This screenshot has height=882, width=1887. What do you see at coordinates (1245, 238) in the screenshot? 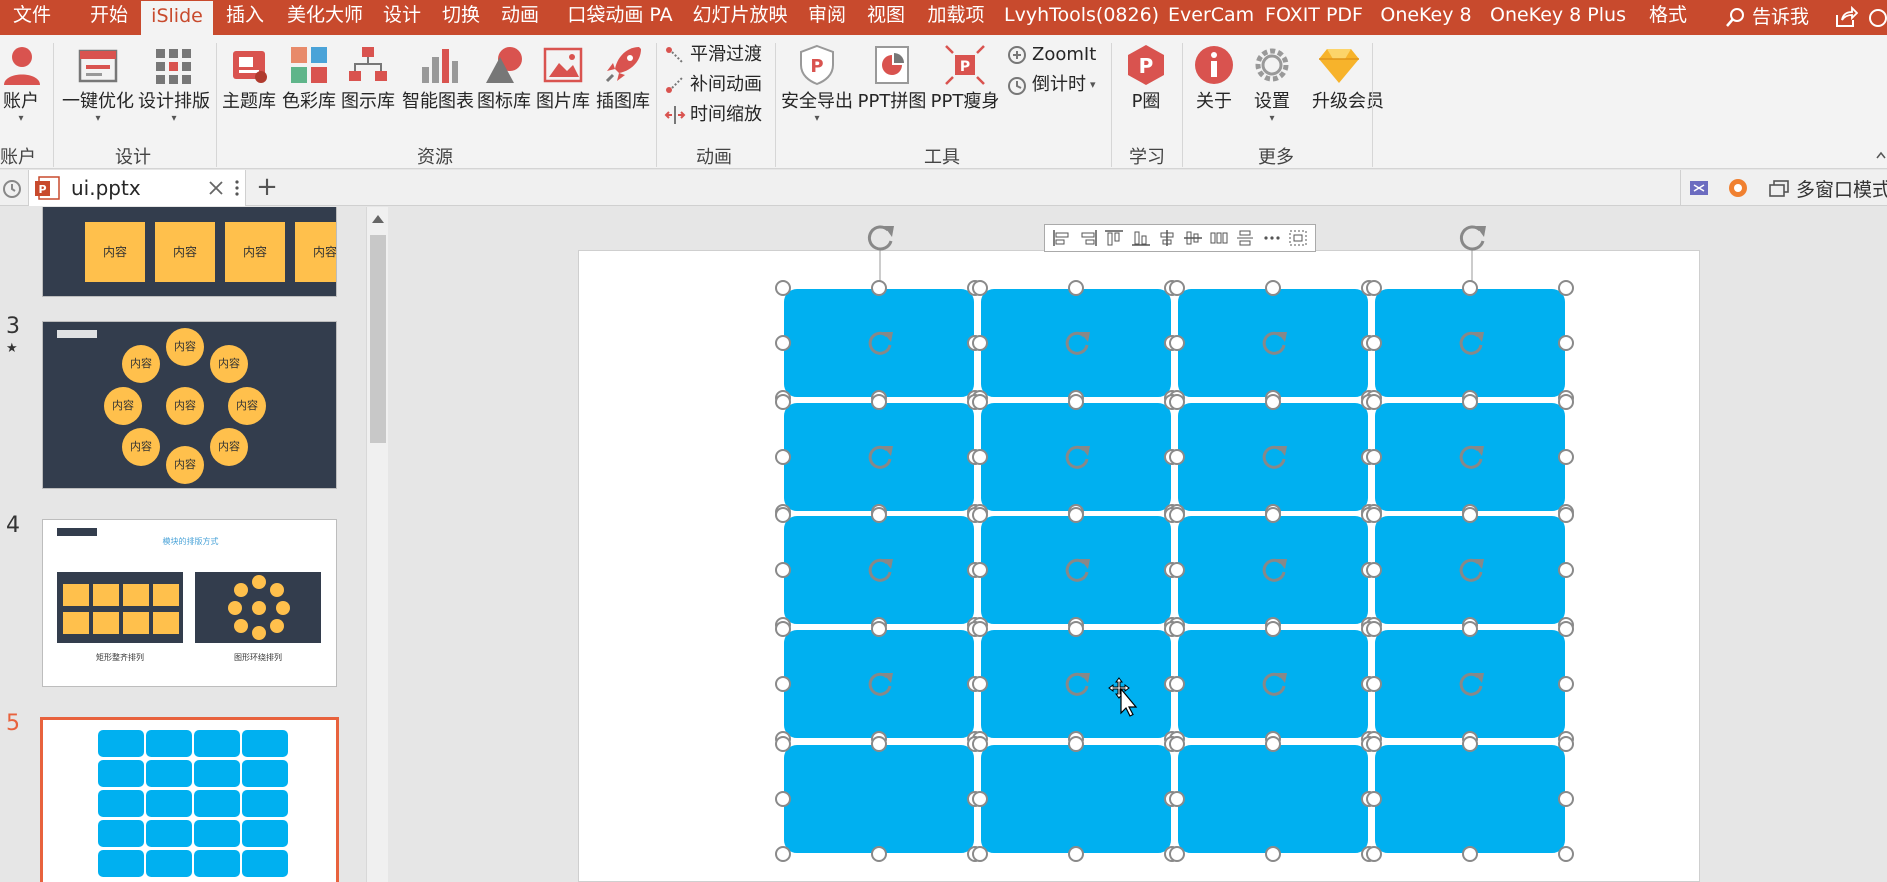
I see `distribute-vertical-icon` at bounding box center [1245, 238].